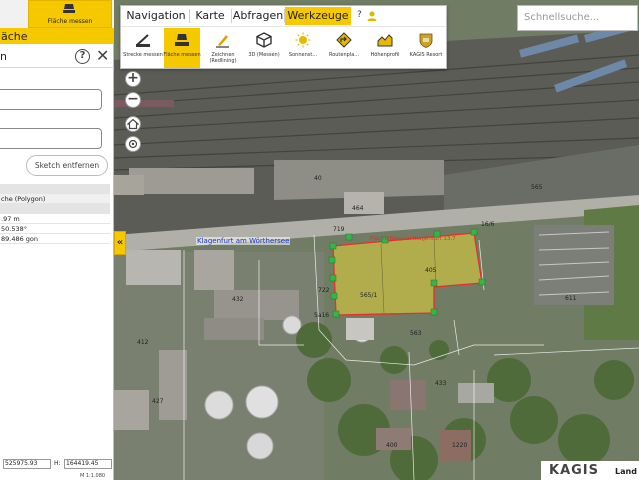 The width and height of the screenshot is (639, 480). Describe the element at coordinates (182, 48) in the screenshot. I see `tool-flaeche-messen: Fläche messen` at that location.